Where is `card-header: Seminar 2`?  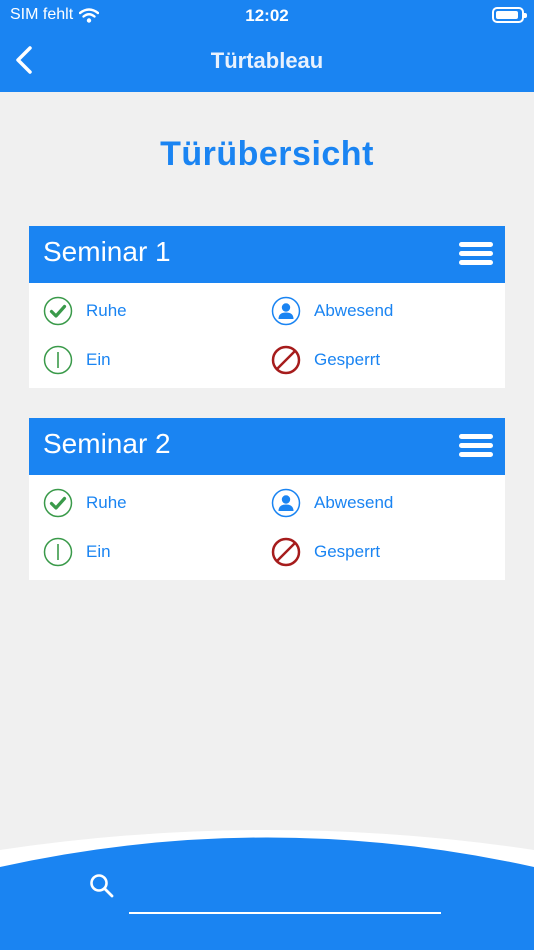 card-header: Seminar 2 is located at coordinates (267, 446).